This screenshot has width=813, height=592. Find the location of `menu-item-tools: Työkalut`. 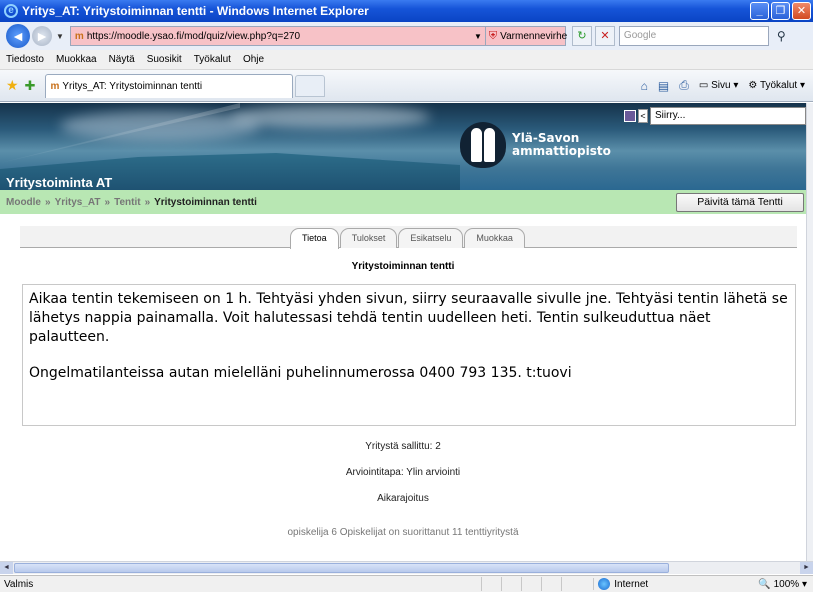

menu-item-tools: Työkalut is located at coordinates (212, 59).